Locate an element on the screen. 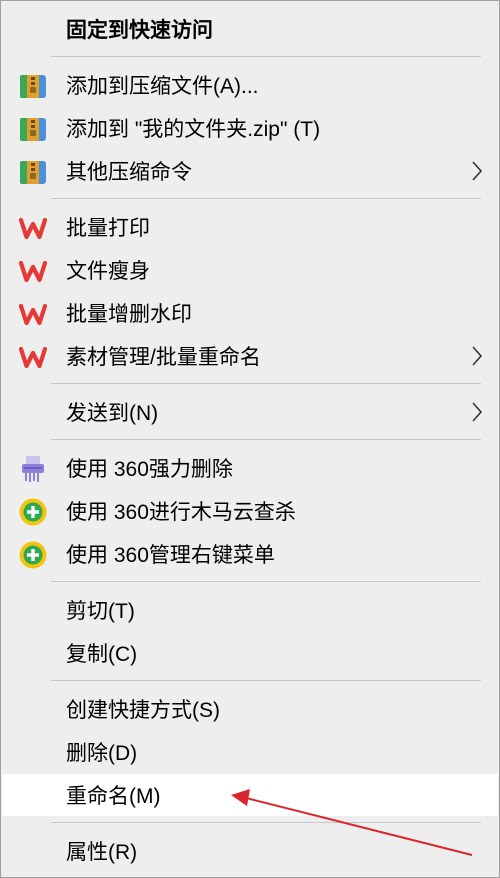 The width and height of the screenshot is (500, 878). menu-item-label: 使用 360强力删除 is located at coordinates (149, 469).